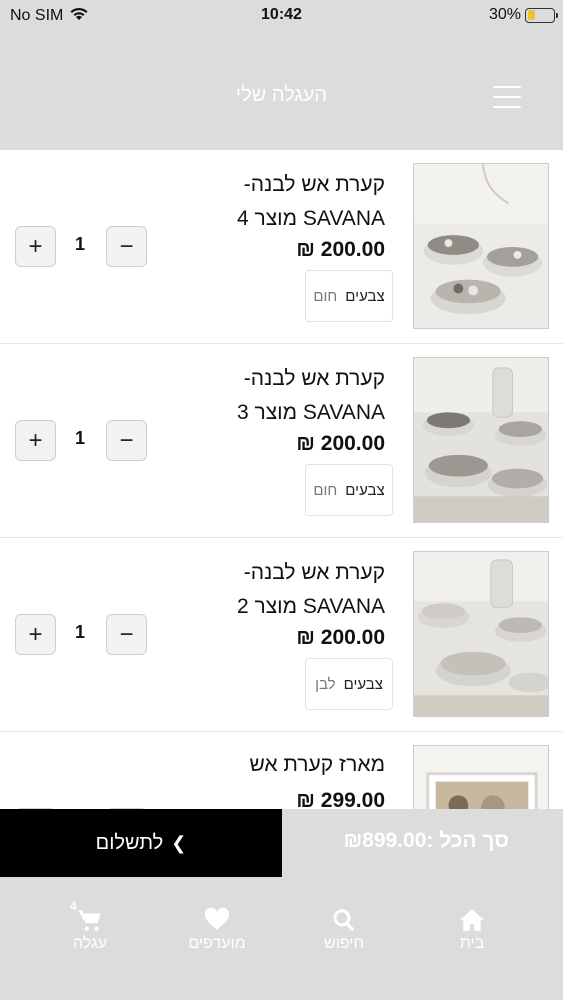 The width and height of the screenshot is (563, 1000). Describe the element at coordinates (90, 920) in the screenshot. I see `cart-icon` at that location.